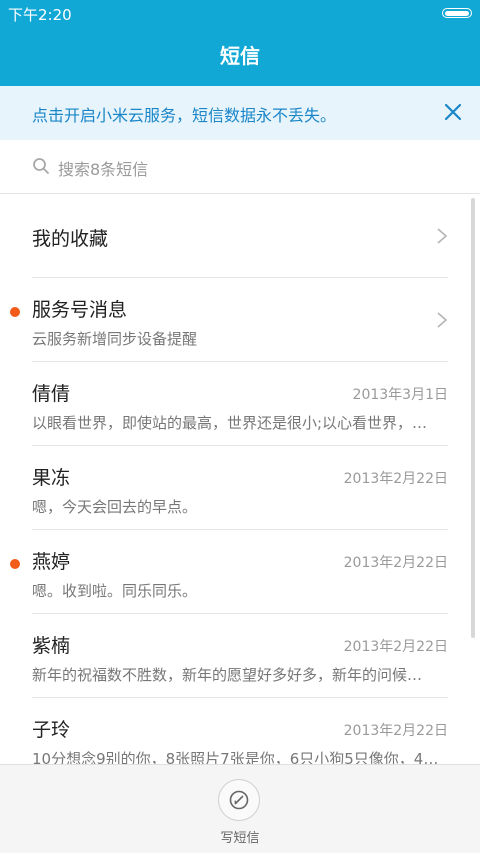 This screenshot has width=480, height=853. What do you see at coordinates (240, 320) in the screenshot?
I see `list-item-service-messages: 服务号消息 云服务新增同步设备提醒` at bounding box center [240, 320].